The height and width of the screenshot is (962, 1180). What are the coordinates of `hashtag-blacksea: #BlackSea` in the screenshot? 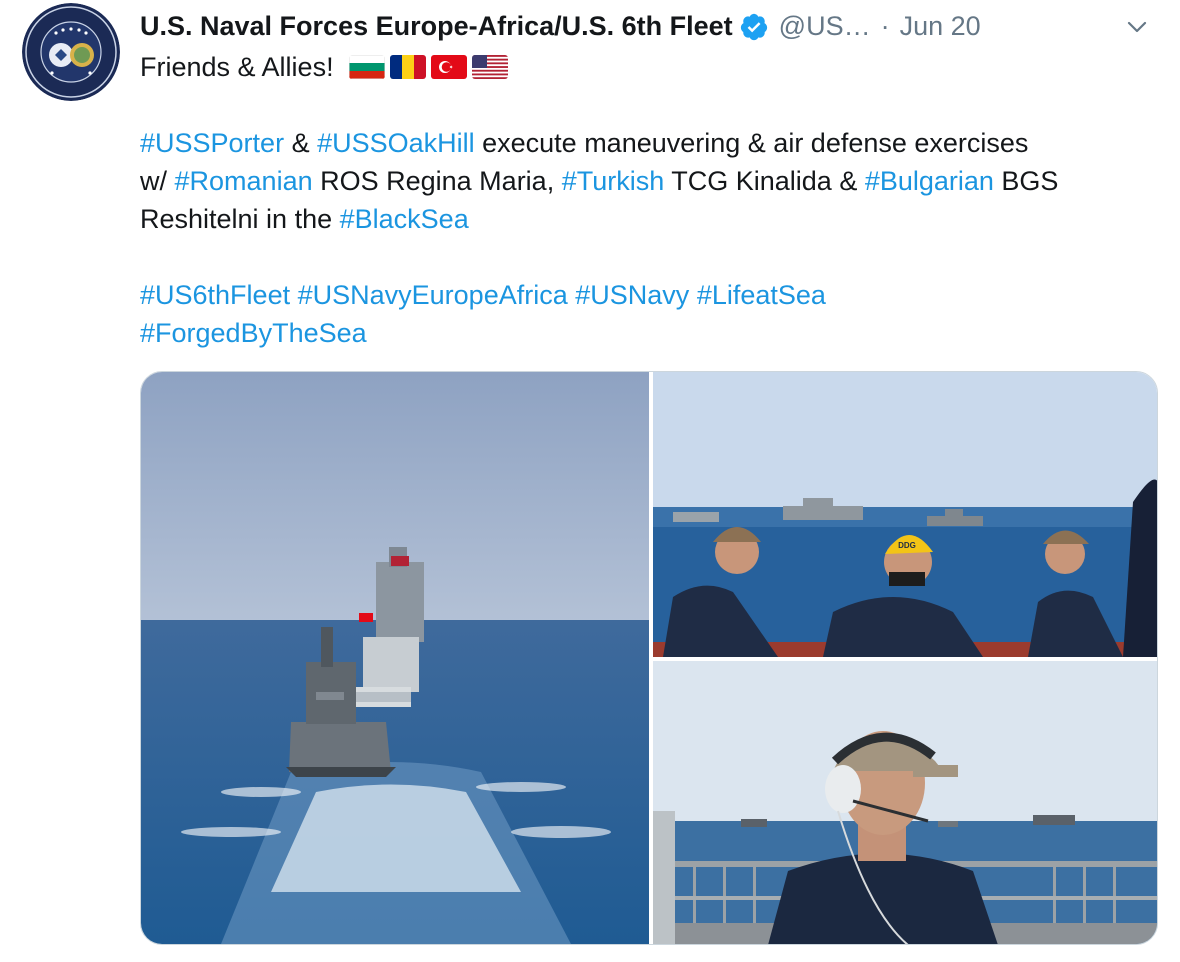 It's located at (404, 219).